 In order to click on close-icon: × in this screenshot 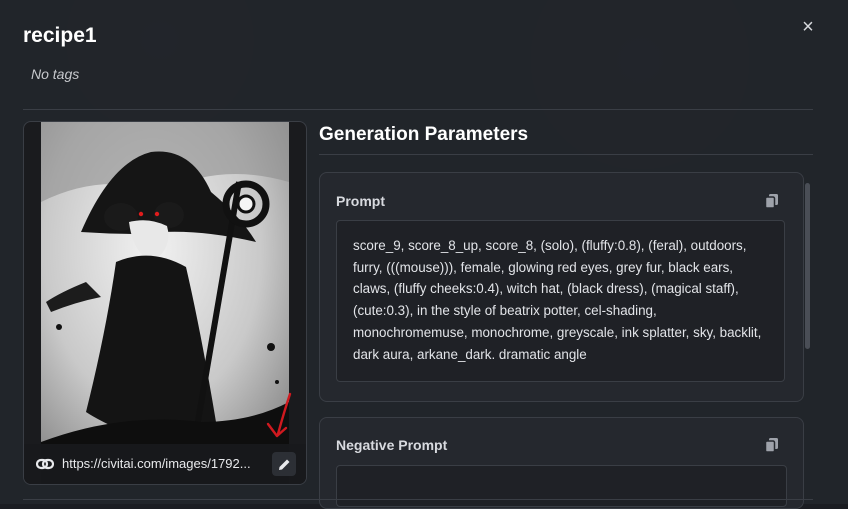, I will do `click(808, 26)`.